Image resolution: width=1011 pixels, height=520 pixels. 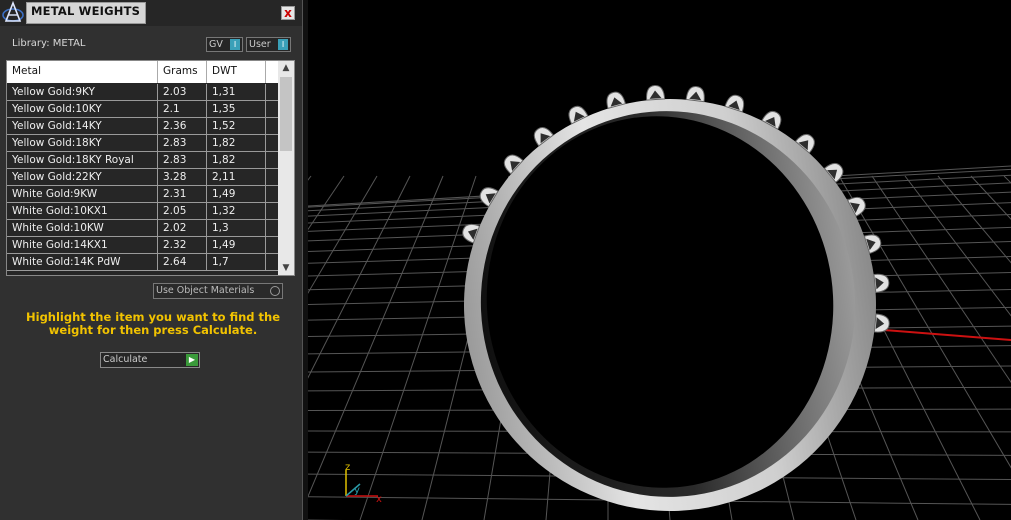 What do you see at coordinates (66, 262) in the screenshot?
I see `metal-cell: White Gold:14K PdW` at bounding box center [66, 262].